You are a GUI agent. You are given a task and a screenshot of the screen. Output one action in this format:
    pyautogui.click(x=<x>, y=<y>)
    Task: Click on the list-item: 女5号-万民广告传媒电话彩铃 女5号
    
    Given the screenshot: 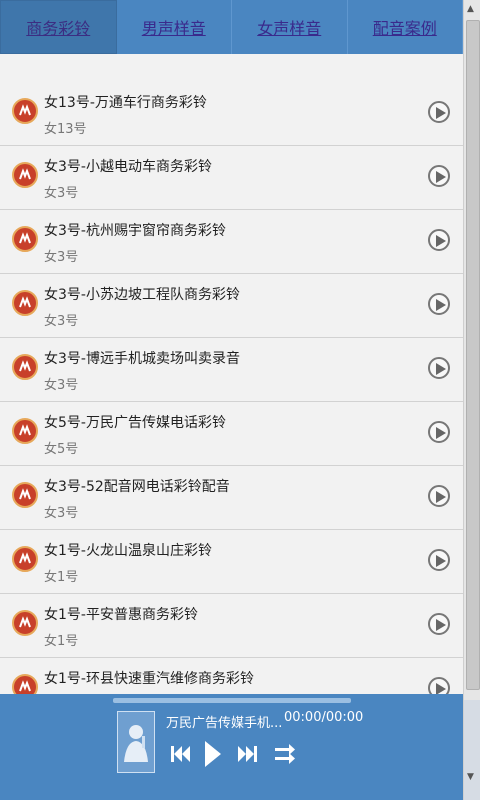 What is the action you would take?
    pyautogui.click(x=231, y=434)
    